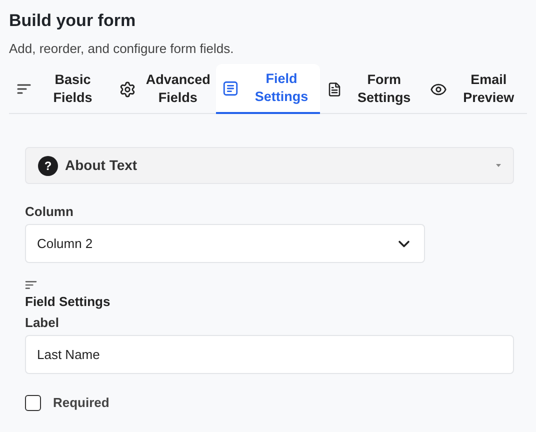  Describe the element at coordinates (33, 402) in the screenshot. I see `required-checkbox` at that location.